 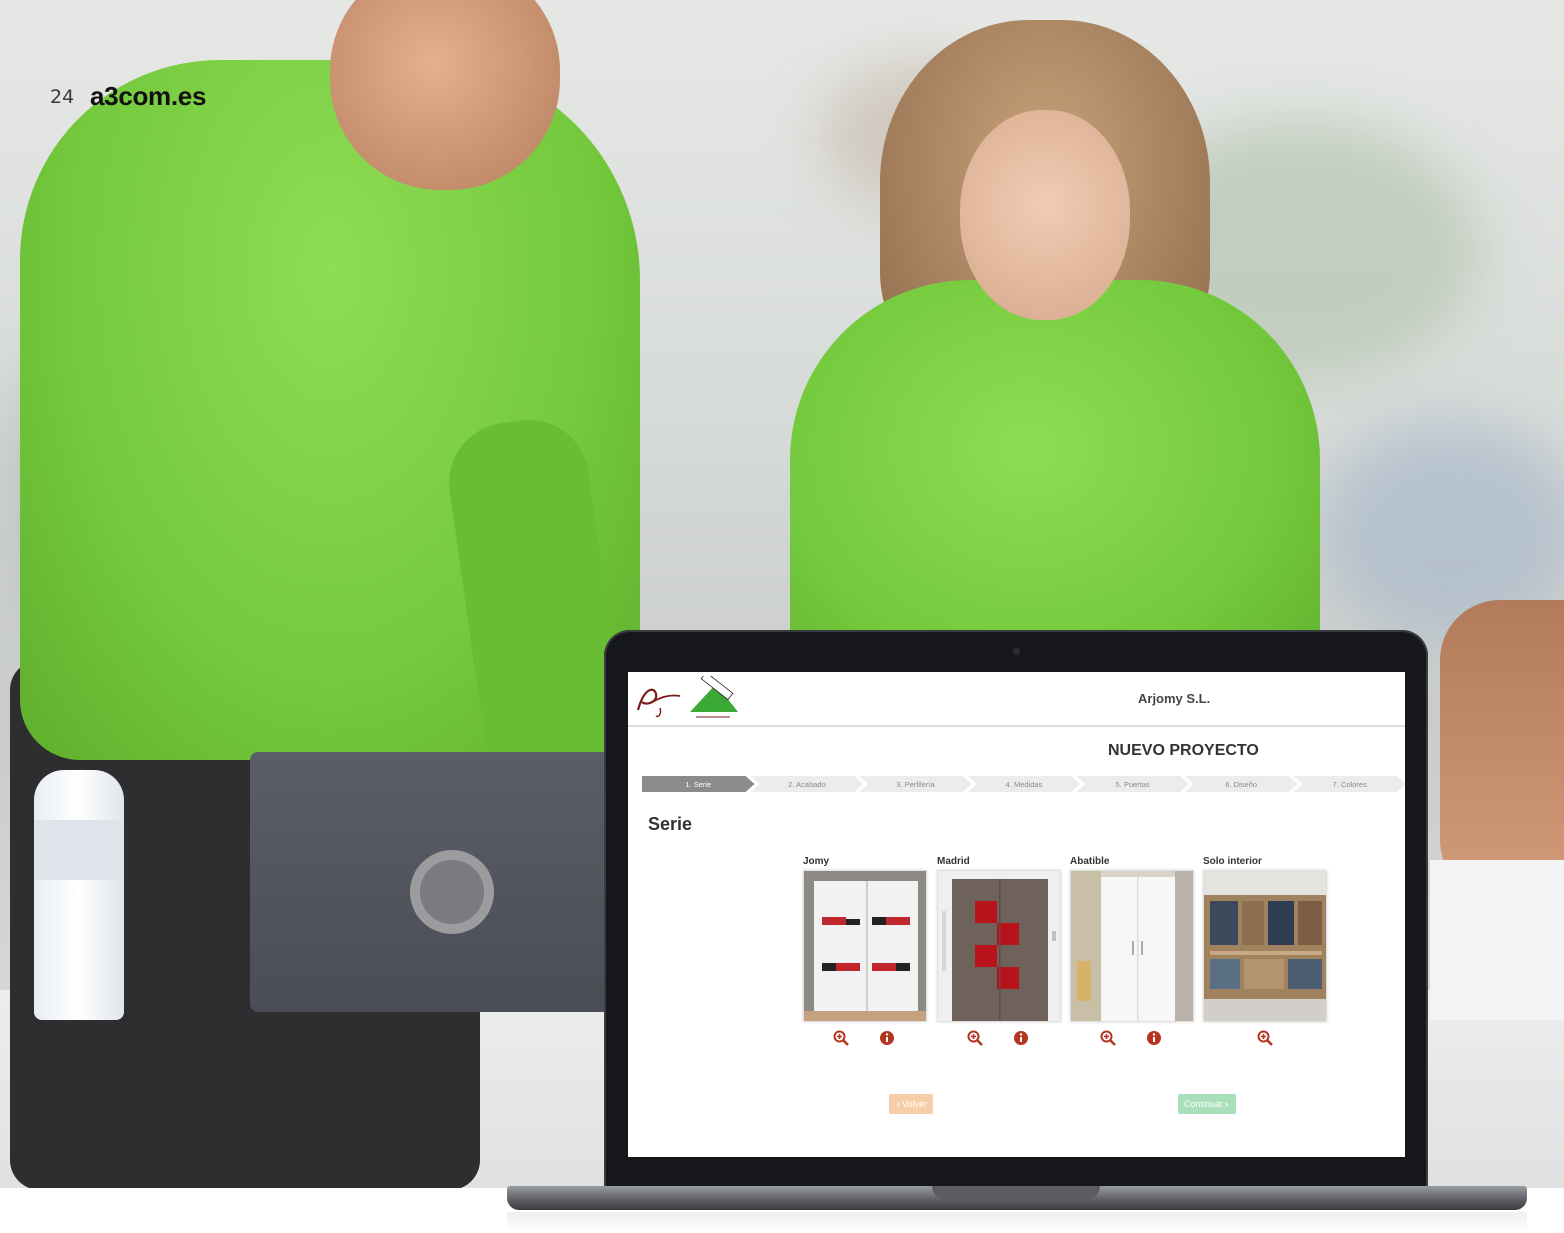 I want to click on back-button: ‹ Volver, so click(x=911, y=1104).